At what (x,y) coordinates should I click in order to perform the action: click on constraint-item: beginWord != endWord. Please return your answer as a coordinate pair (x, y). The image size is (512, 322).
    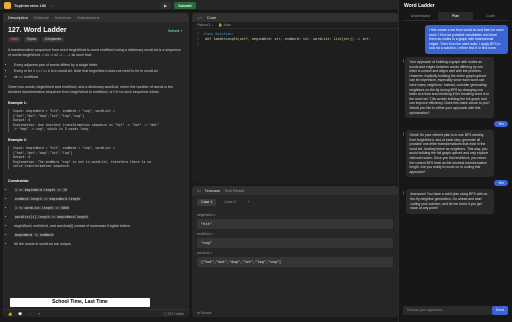
    Looking at the image, I should click on (99, 235).